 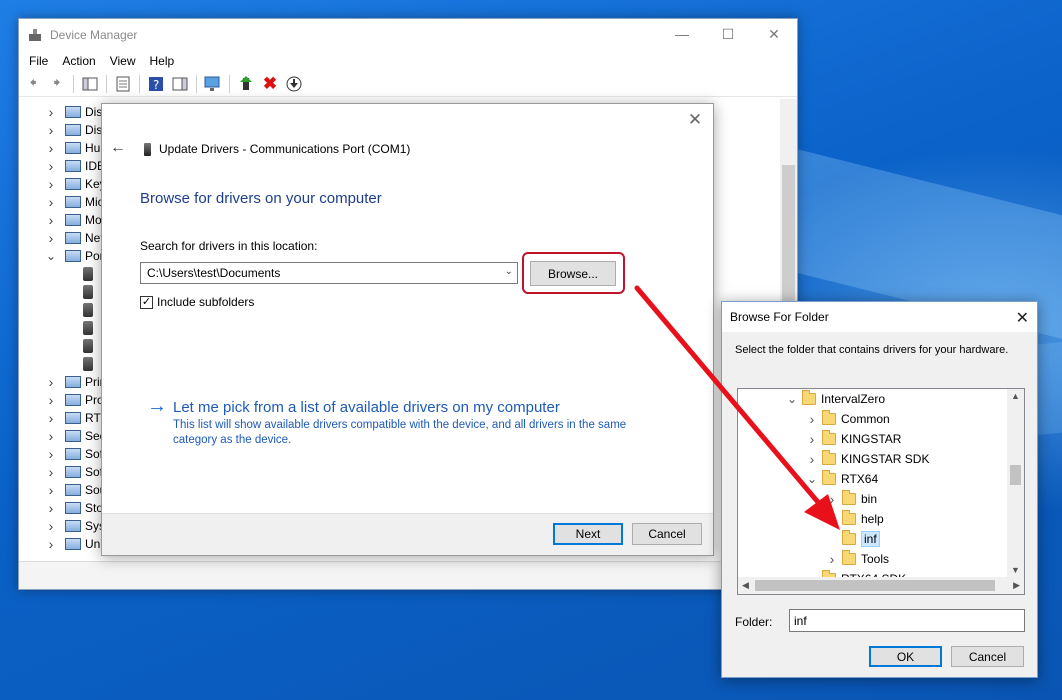 I want to click on menu-view: View, so click(x=123, y=61).